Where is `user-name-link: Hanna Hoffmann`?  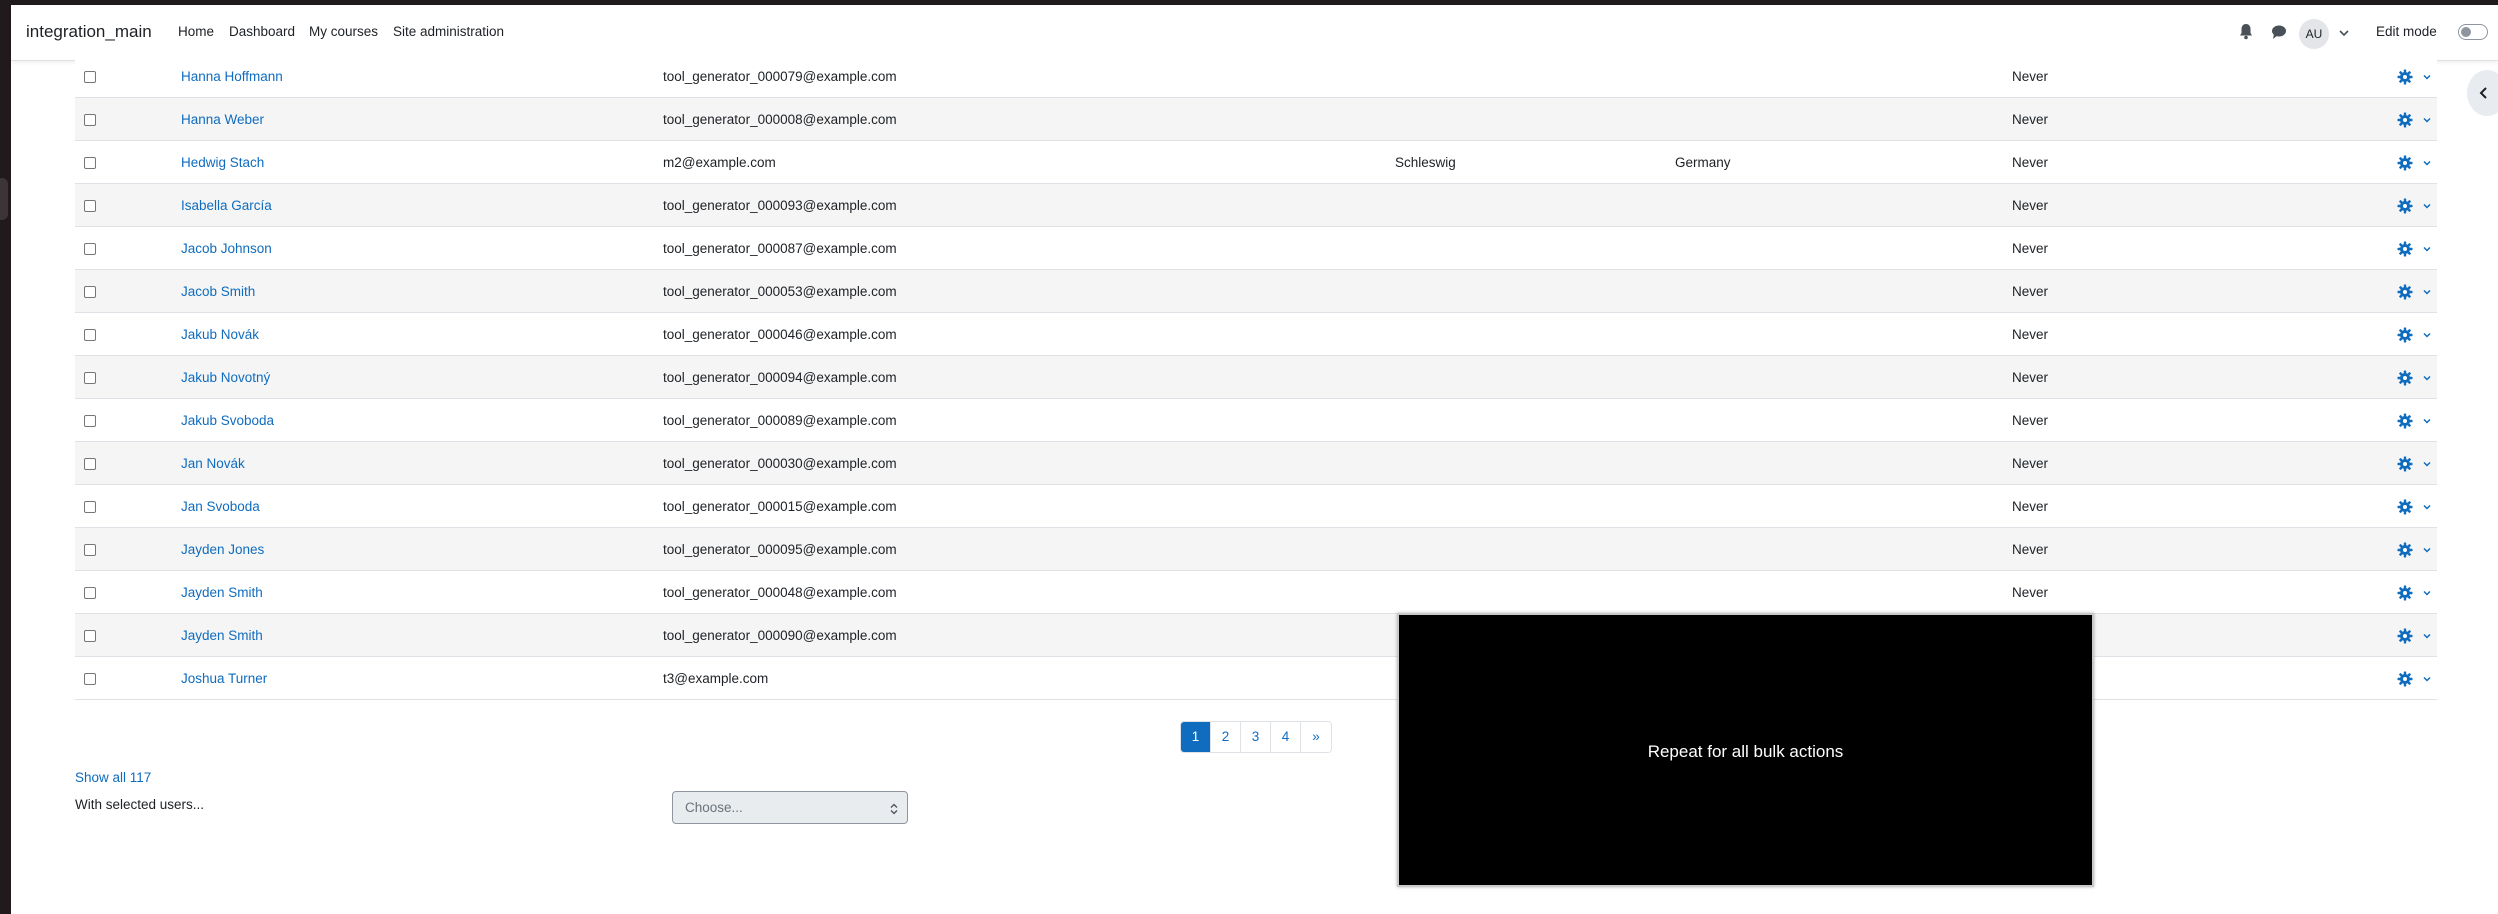
user-name-link: Hanna Hoffmann is located at coordinates (232, 76).